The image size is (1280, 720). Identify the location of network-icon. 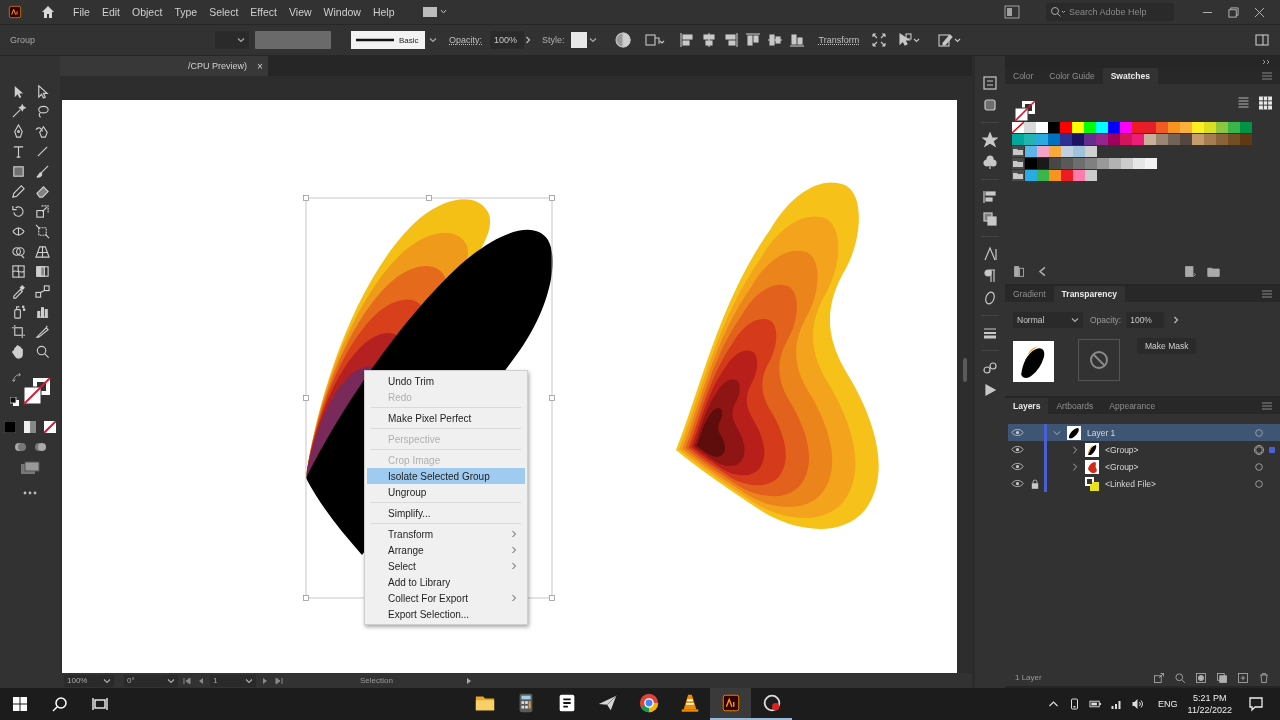
(1117, 704).